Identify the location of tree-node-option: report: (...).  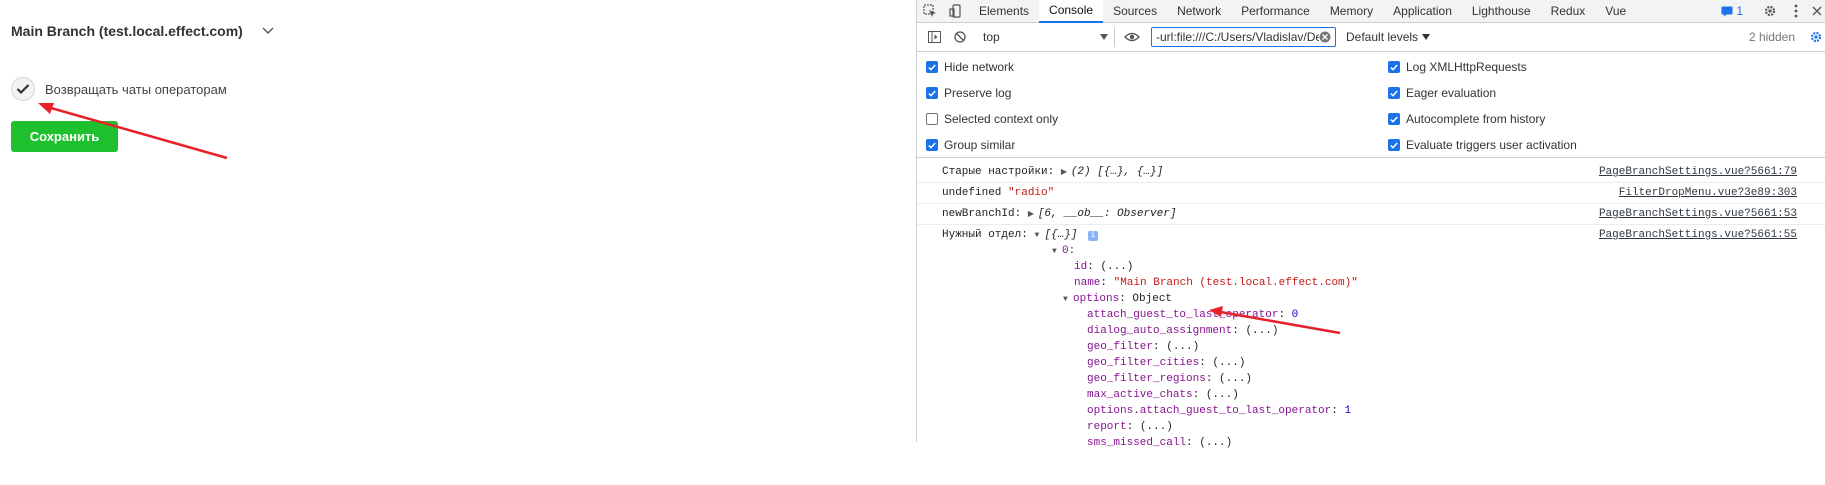
(1130, 427).